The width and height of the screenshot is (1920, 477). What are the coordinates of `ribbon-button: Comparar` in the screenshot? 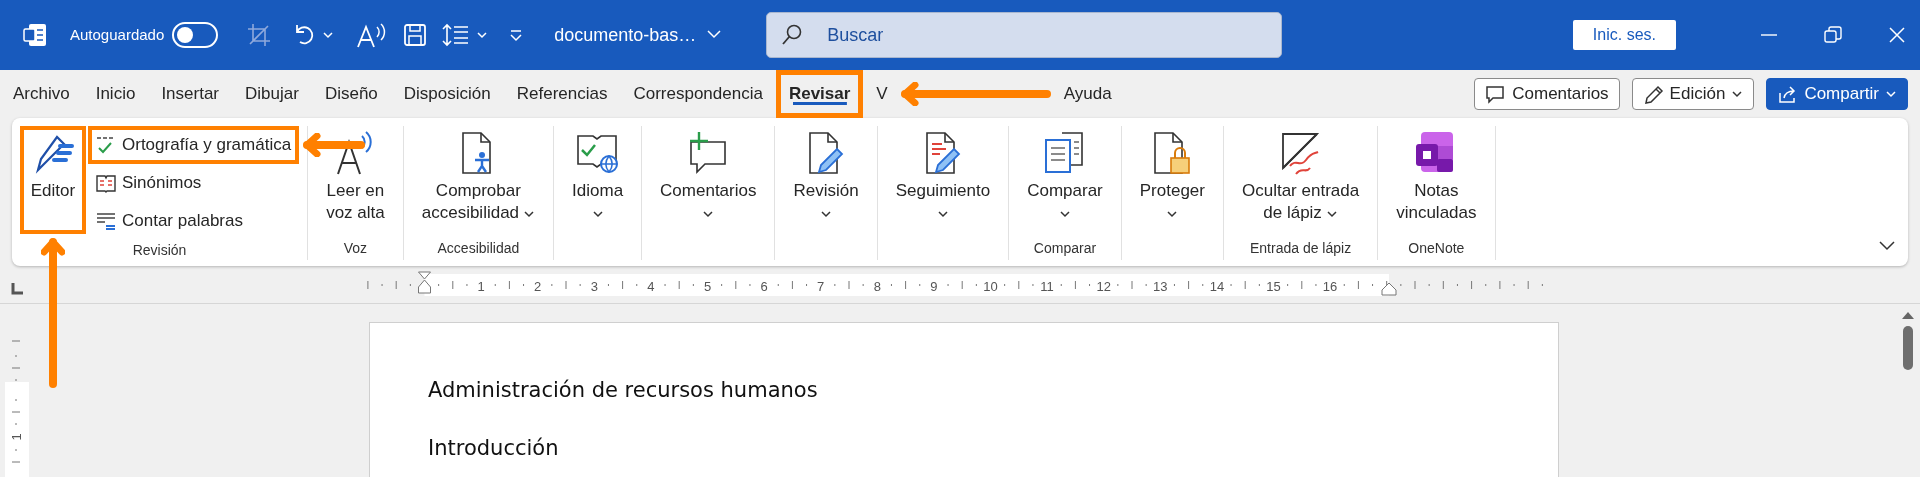 It's located at (1065, 180).